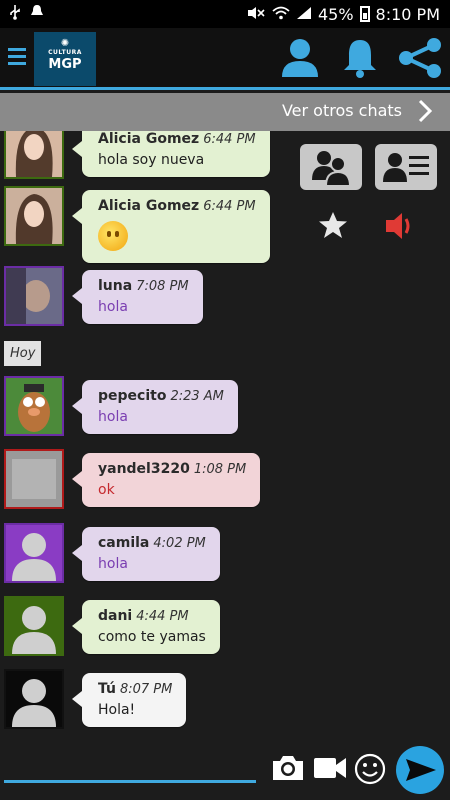 The width and height of the screenshot is (450, 800). What do you see at coordinates (425, 111) in the screenshot?
I see `chevron-right-icon` at bounding box center [425, 111].